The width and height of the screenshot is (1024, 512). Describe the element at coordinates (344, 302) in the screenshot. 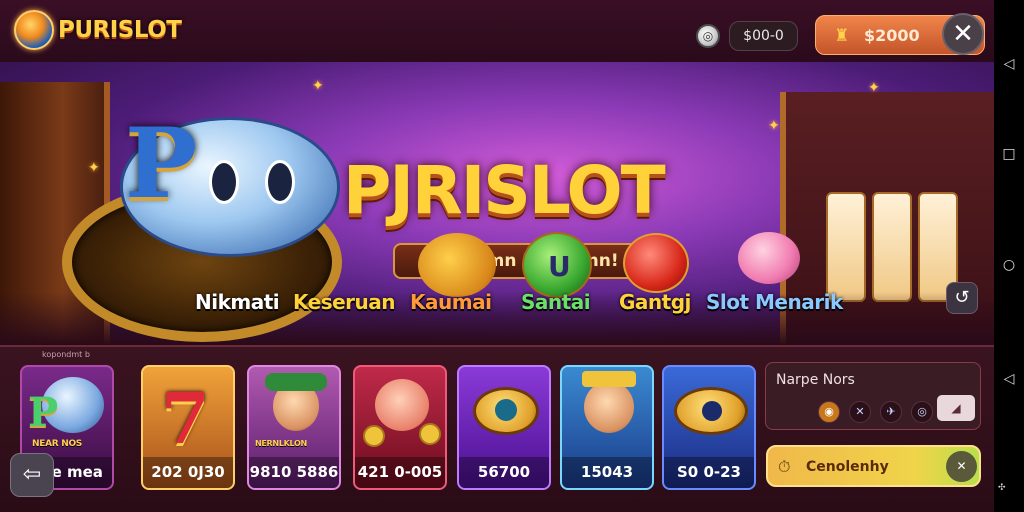

I see `feature-word: Keseruan` at that location.